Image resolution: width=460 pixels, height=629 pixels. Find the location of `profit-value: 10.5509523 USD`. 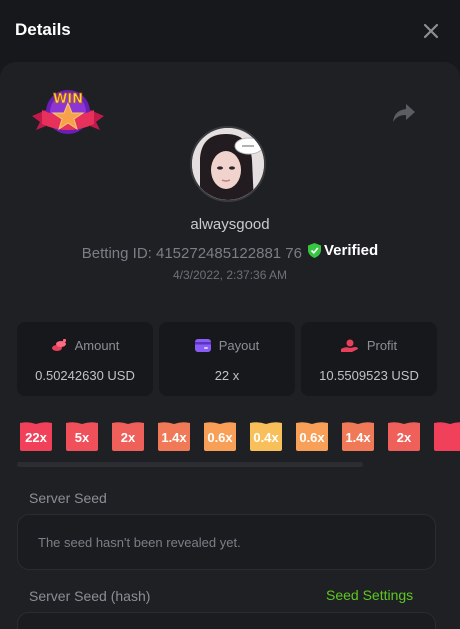

profit-value: 10.5509523 USD is located at coordinates (369, 375).